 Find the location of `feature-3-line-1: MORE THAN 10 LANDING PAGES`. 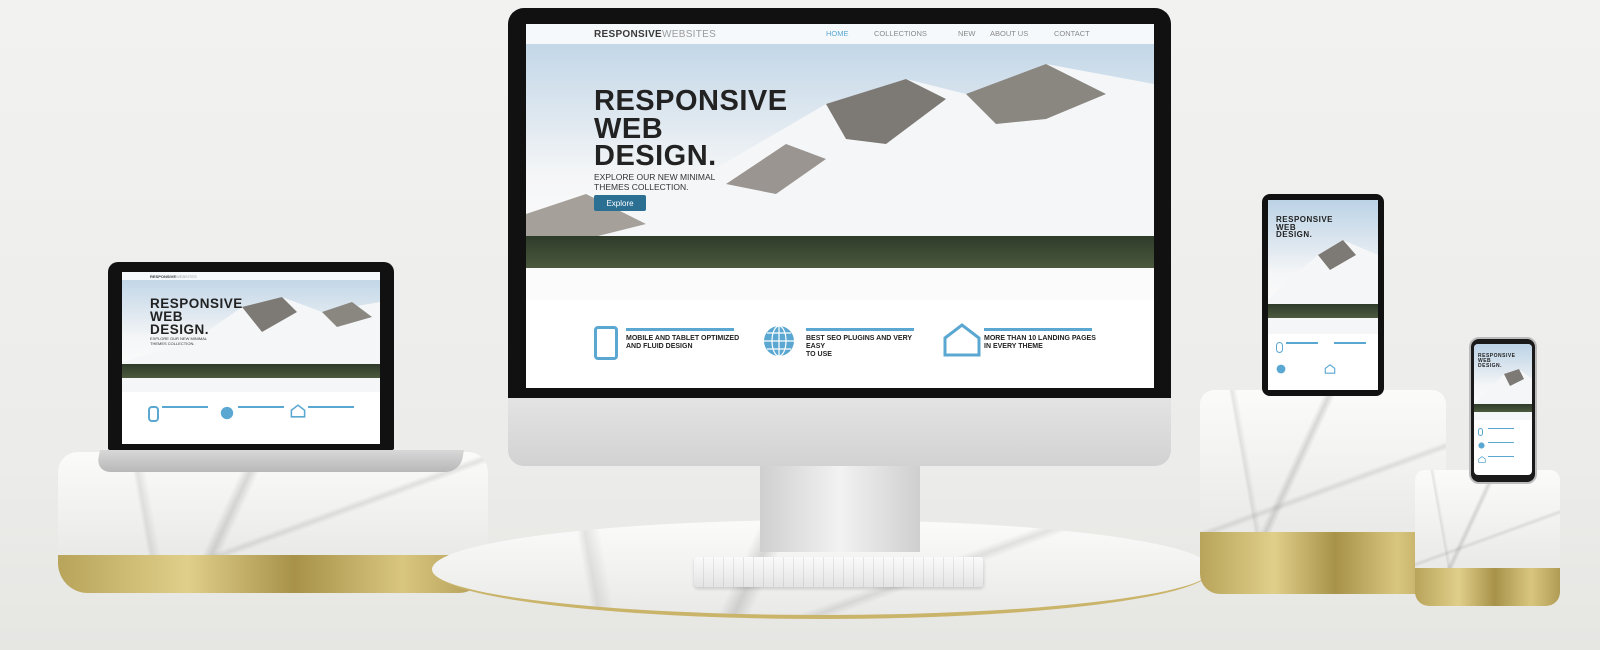

feature-3-line-1: MORE THAN 10 LANDING PAGES is located at coordinates (1040, 338).